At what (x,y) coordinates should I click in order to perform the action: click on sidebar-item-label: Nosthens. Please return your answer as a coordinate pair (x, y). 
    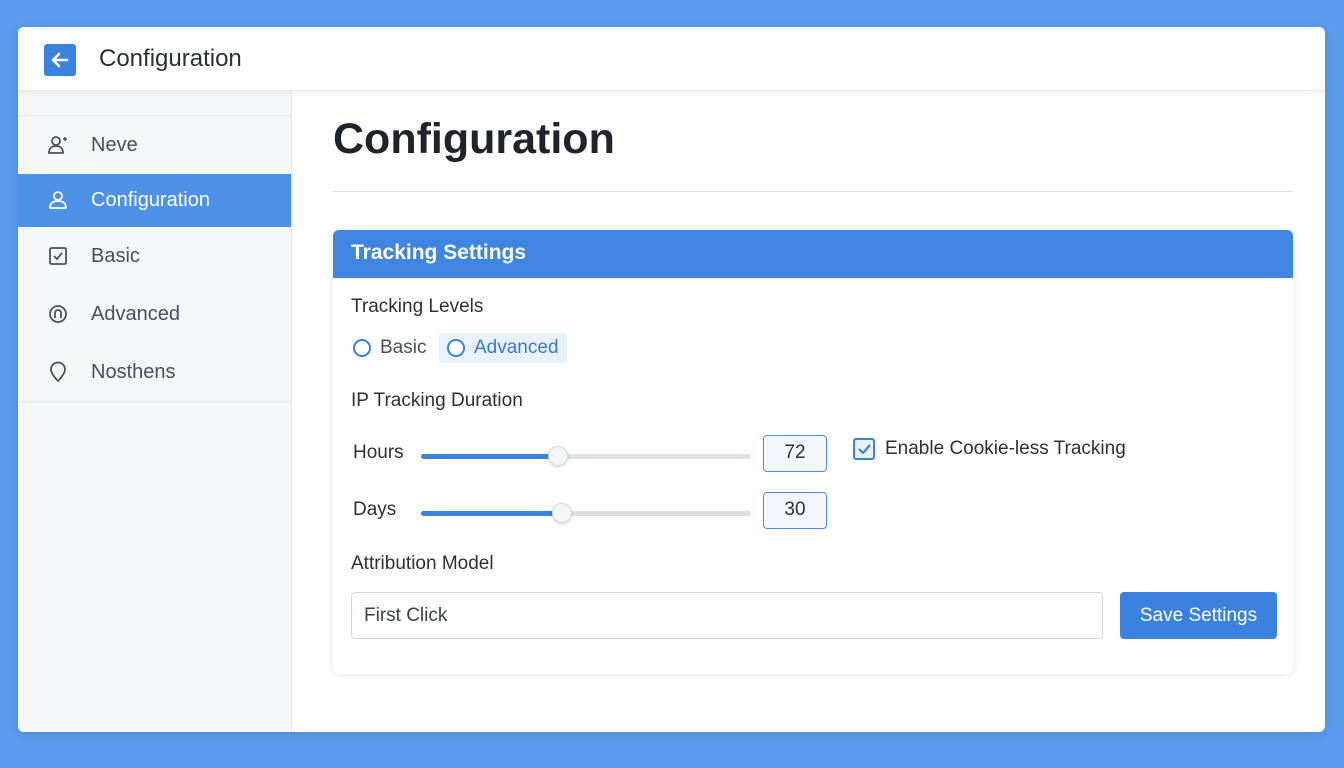
    Looking at the image, I should click on (133, 371).